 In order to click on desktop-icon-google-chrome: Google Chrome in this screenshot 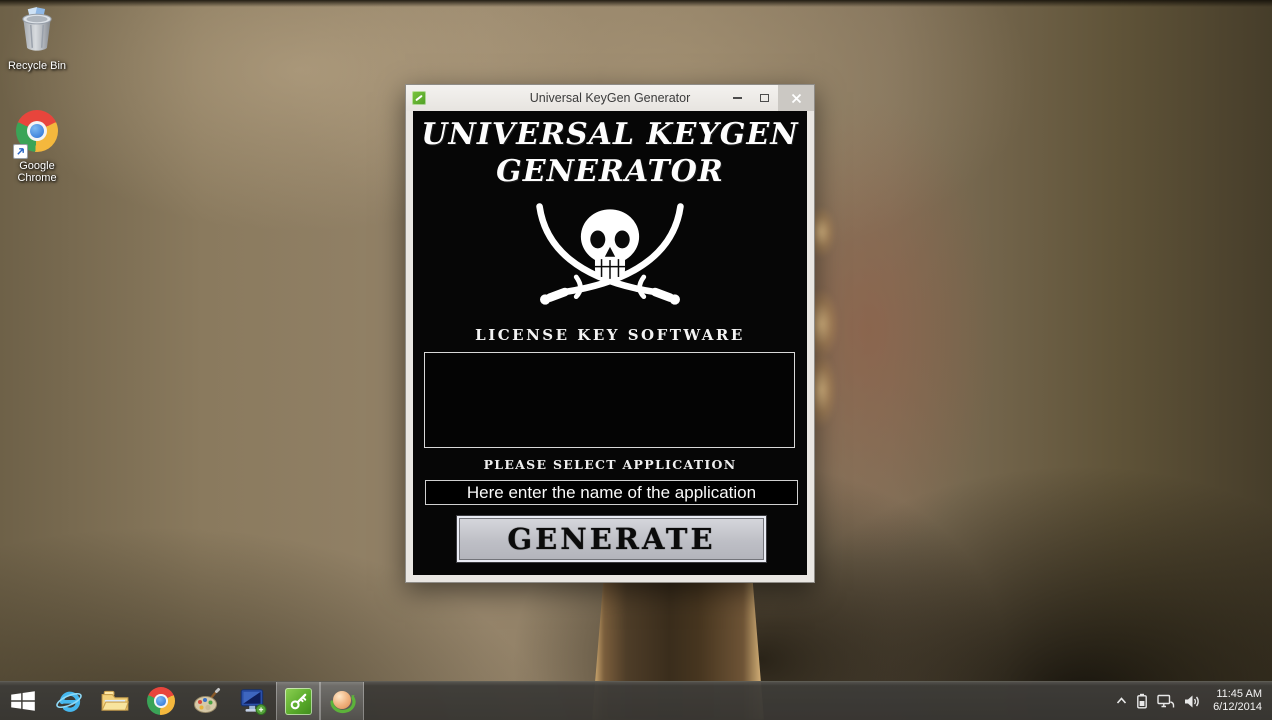, I will do `click(37, 147)`.